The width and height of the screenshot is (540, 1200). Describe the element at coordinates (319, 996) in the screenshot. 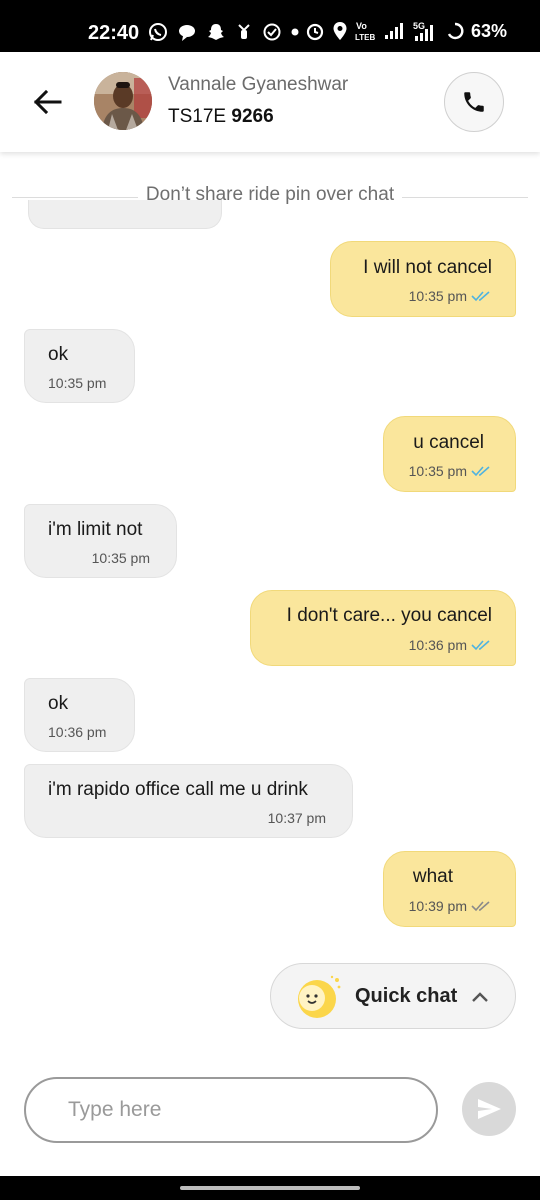

I see `quick-chat-emoji-icon` at that location.